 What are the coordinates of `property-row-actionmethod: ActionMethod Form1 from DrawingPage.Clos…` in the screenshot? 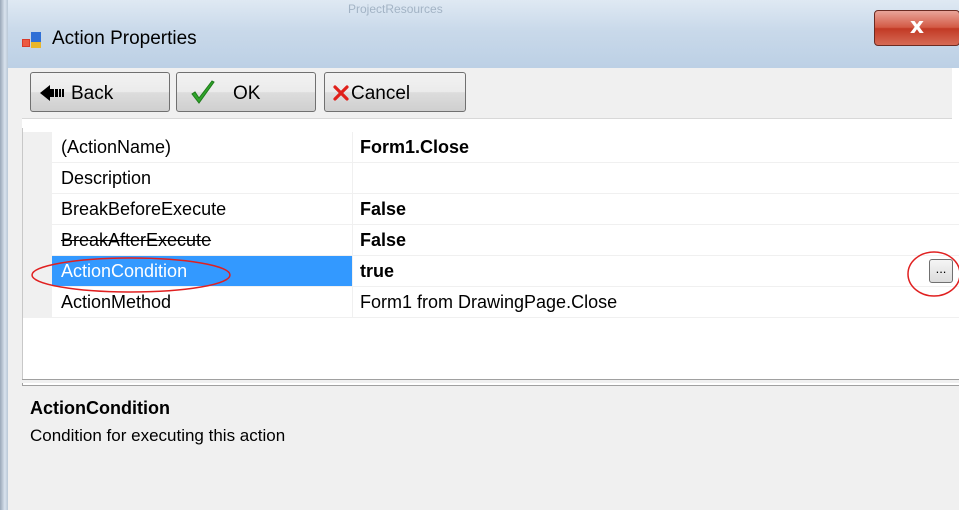 It's located at (491, 302).